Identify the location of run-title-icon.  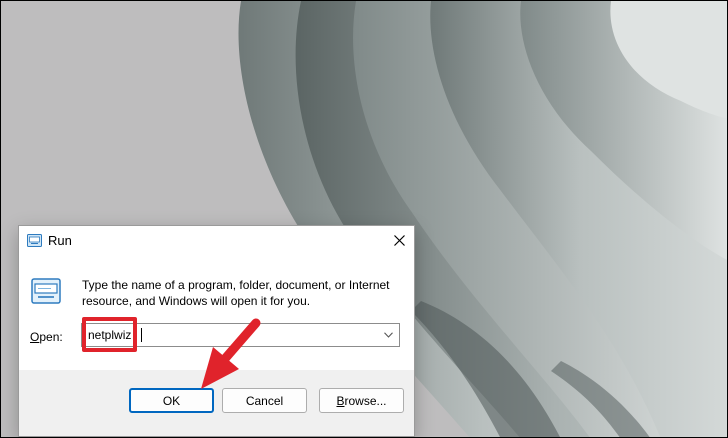
(34, 240).